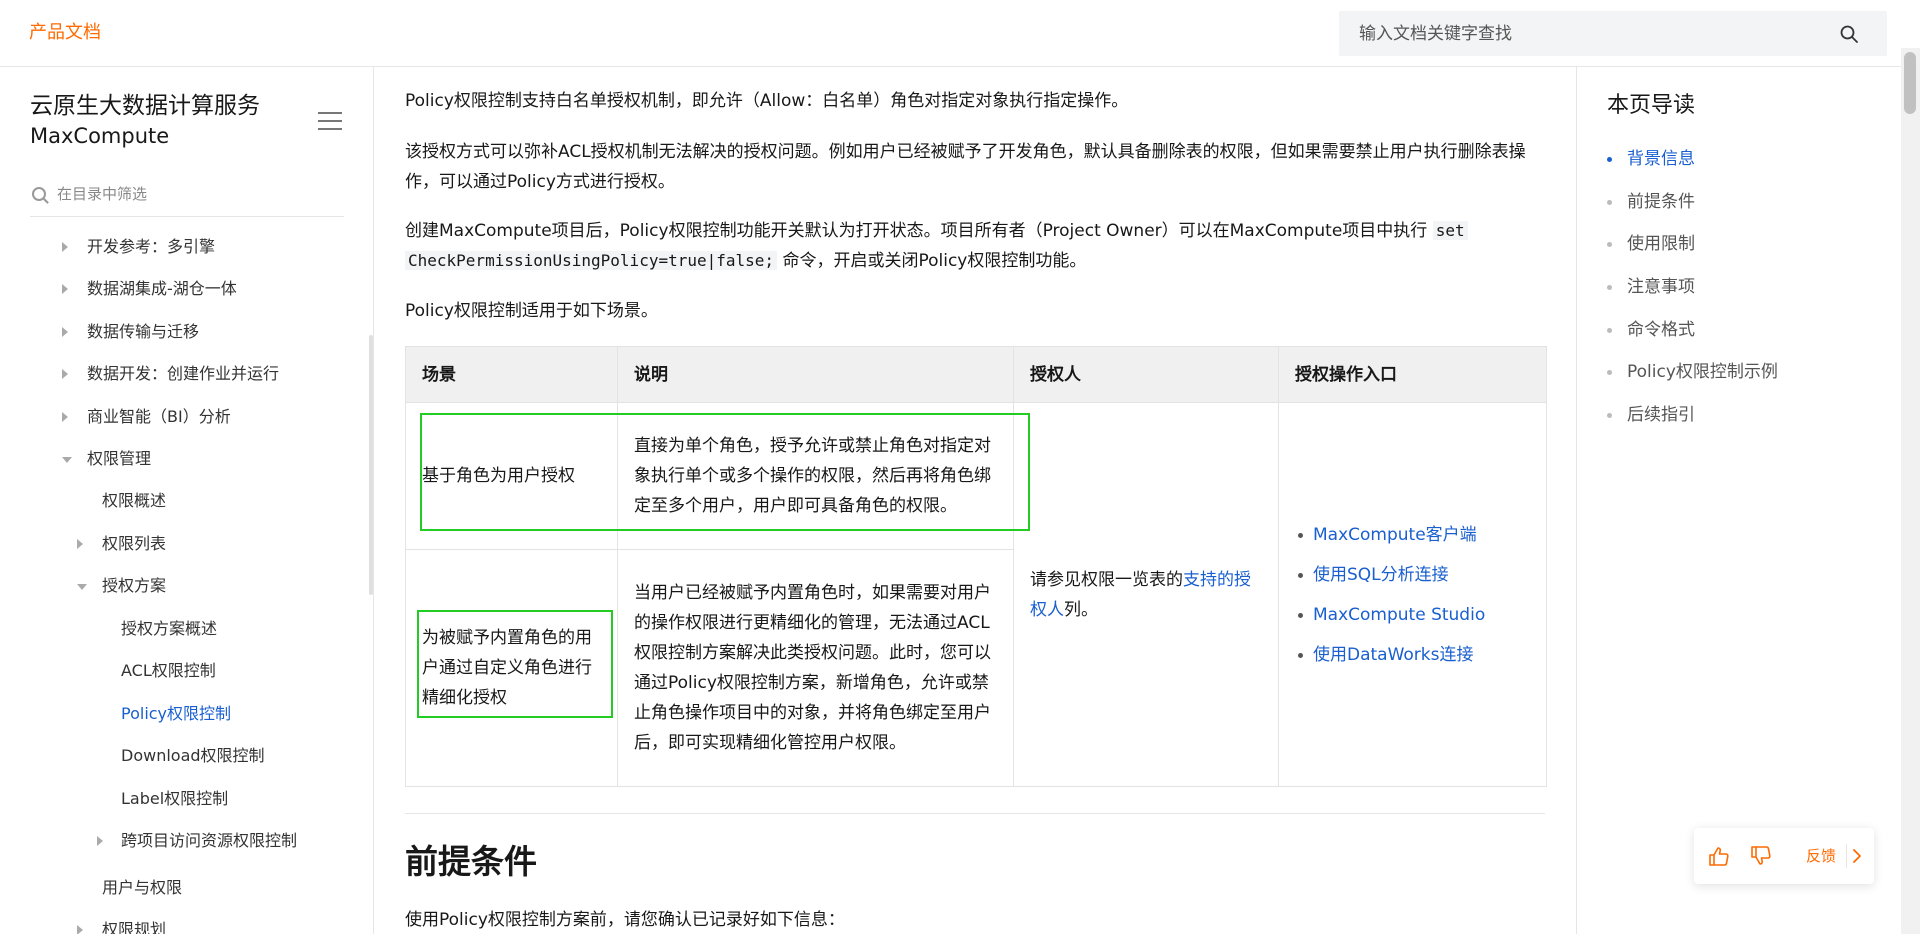 This screenshot has height=934, width=1920. Describe the element at coordinates (531, 311) in the screenshot. I see `paragraph: Policy权限控制适用于如下场景。` at that location.